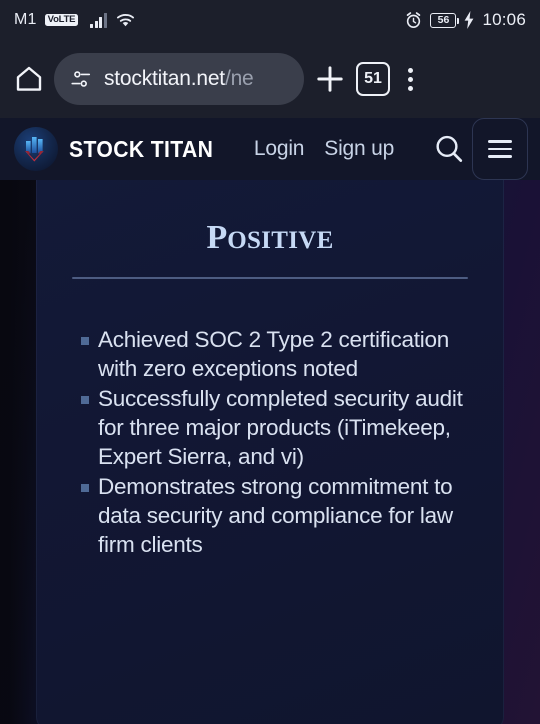 The width and height of the screenshot is (540, 724). Describe the element at coordinates (359, 149) in the screenshot. I see `signup-link: Sign up` at that location.